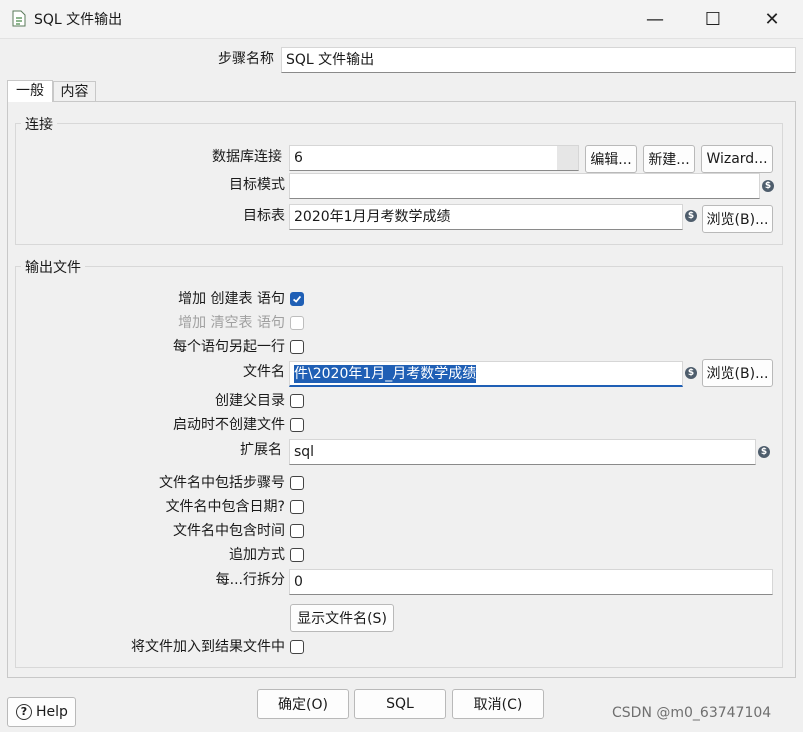  Describe the element at coordinates (342, 618) in the screenshot. I see `show-filenames-button: 显示文件名(S)` at that location.